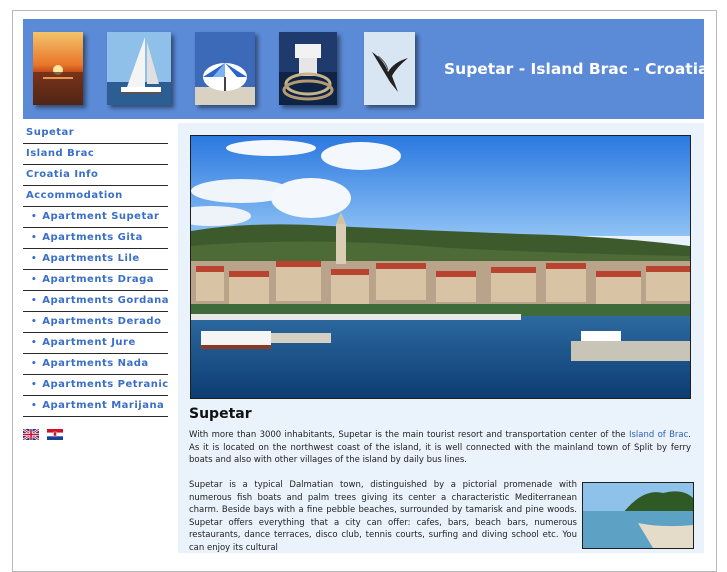  What do you see at coordinates (220, 414) in the screenshot?
I see `page-title: Supetar` at bounding box center [220, 414].